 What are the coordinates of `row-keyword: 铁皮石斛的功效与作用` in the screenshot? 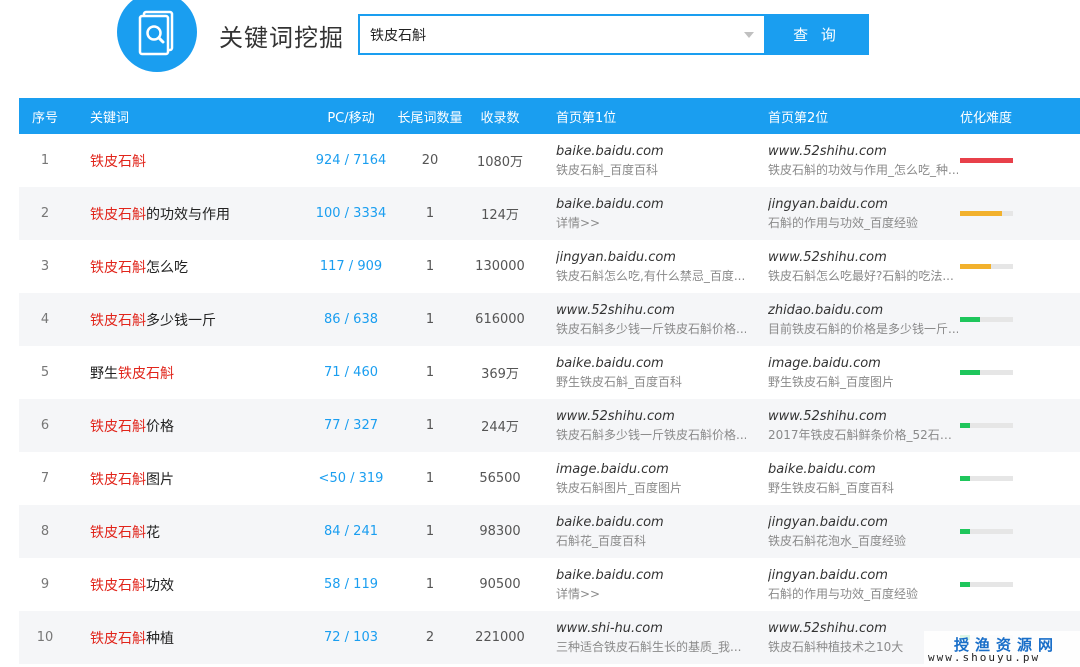 It's located at (190, 213).